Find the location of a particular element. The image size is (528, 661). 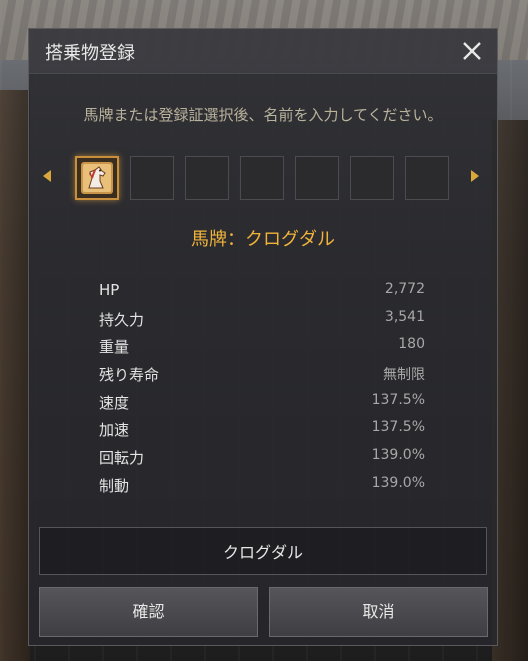

dialog-titlebar: 搭乗物登録 is located at coordinates (263, 51).